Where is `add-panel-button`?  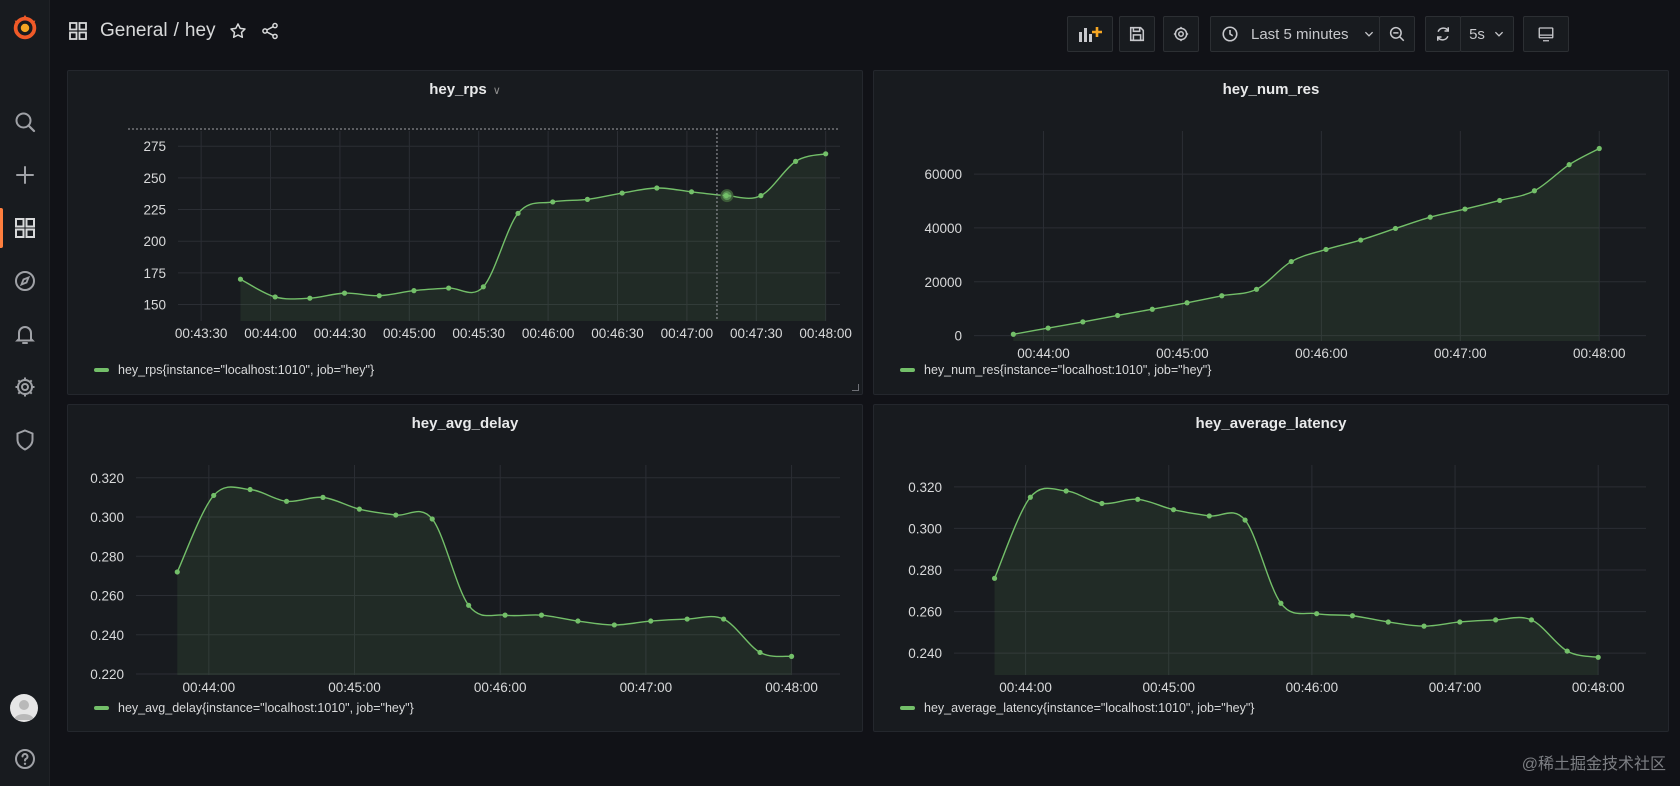 add-panel-button is located at coordinates (1090, 34).